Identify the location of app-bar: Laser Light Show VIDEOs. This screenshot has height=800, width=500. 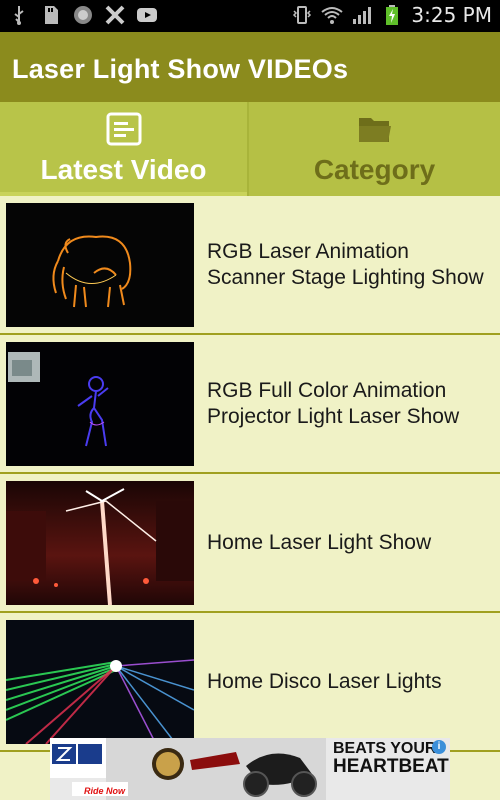
(250, 67).